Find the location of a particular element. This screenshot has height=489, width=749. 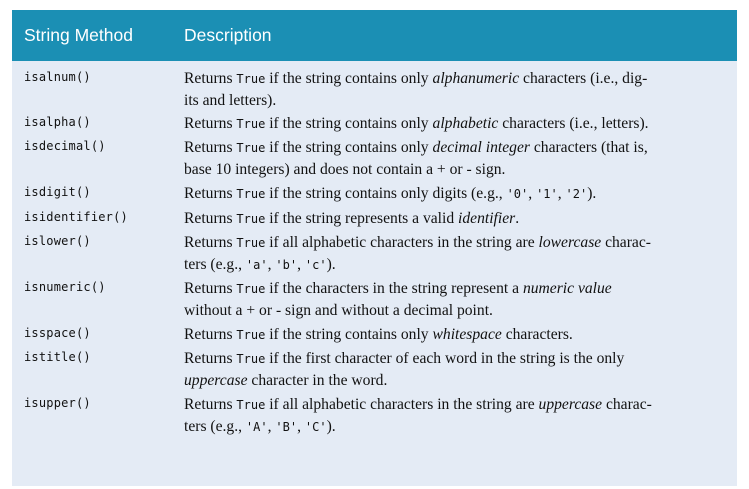

method-name: istitle() is located at coordinates (57, 357).